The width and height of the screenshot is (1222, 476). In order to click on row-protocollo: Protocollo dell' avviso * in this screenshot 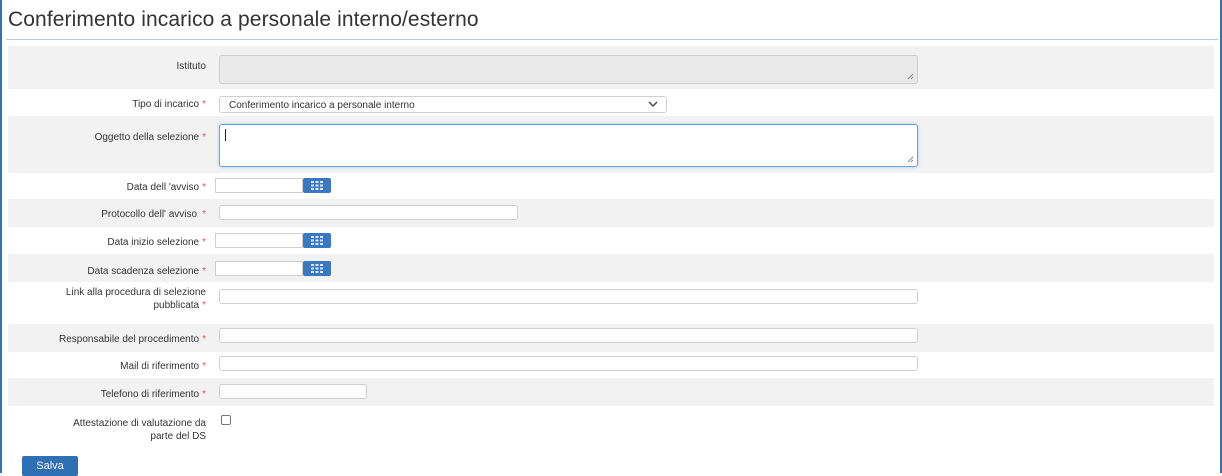, I will do `click(611, 213)`.